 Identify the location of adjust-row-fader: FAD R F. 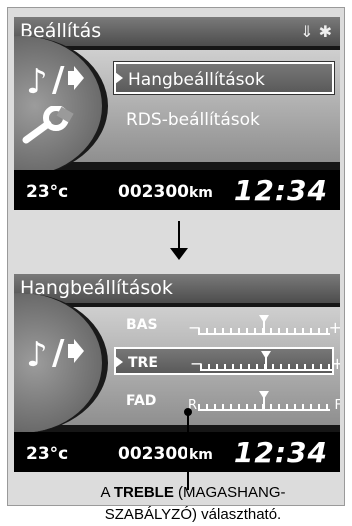
(227, 401).